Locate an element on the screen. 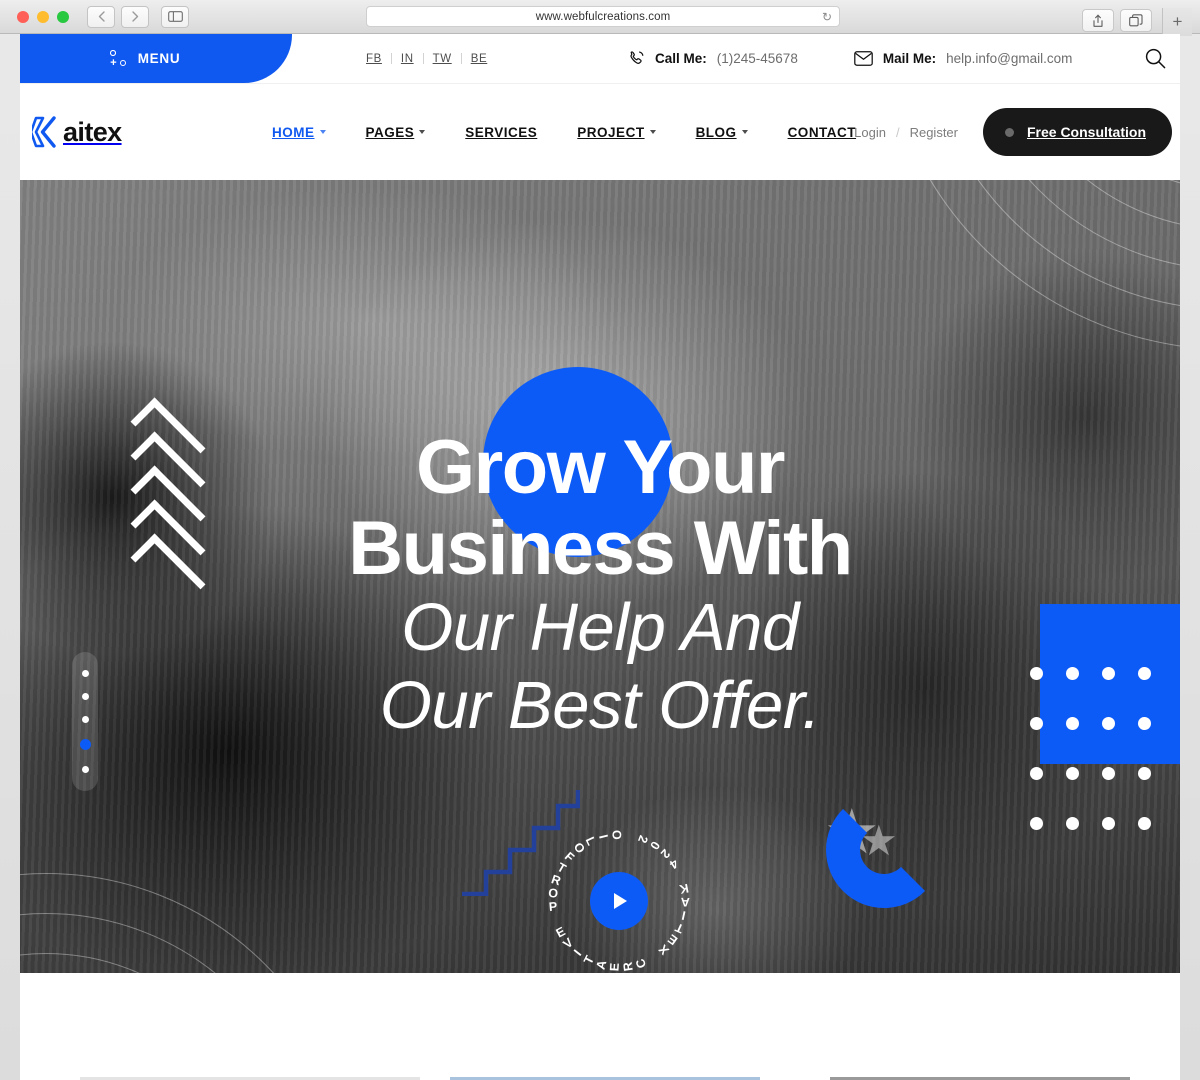 The image size is (1200, 1080). circular-text-char: P is located at coordinates (553, 907).